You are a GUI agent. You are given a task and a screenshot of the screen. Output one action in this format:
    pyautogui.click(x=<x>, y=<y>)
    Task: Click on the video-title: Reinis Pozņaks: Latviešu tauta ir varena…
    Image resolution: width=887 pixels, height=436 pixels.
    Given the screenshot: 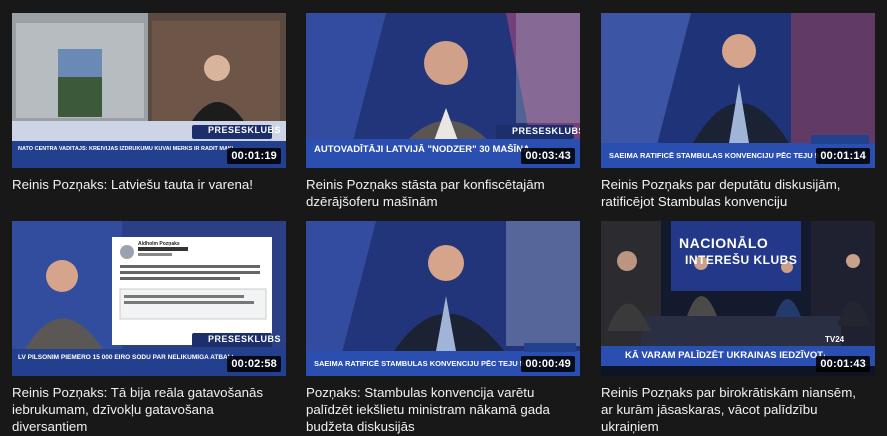 What is the action you would take?
    pyautogui.click(x=147, y=184)
    